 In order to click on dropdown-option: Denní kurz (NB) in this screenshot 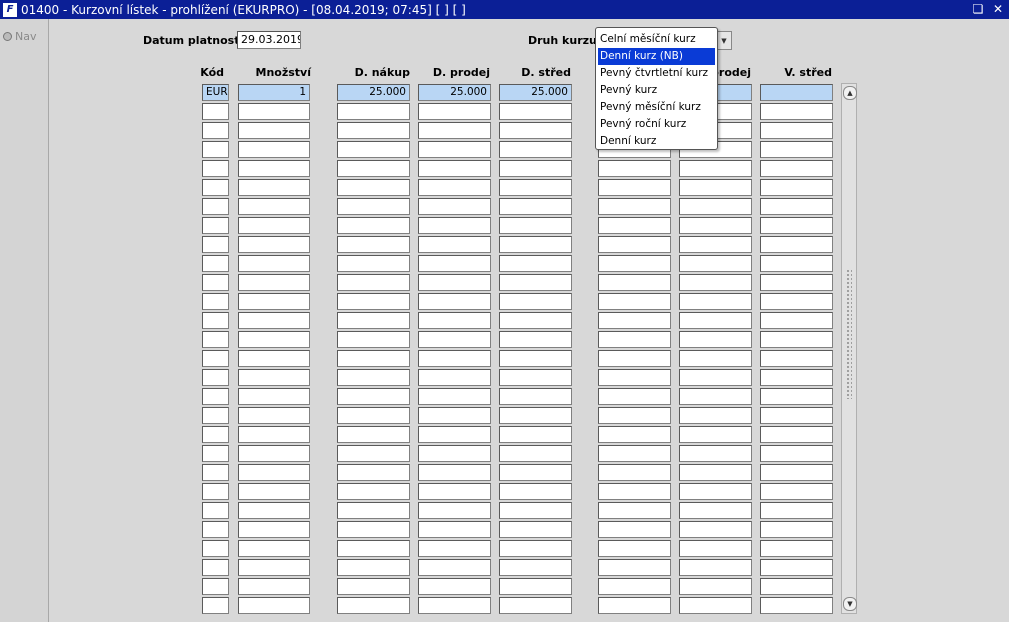, I will do `click(656, 56)`.